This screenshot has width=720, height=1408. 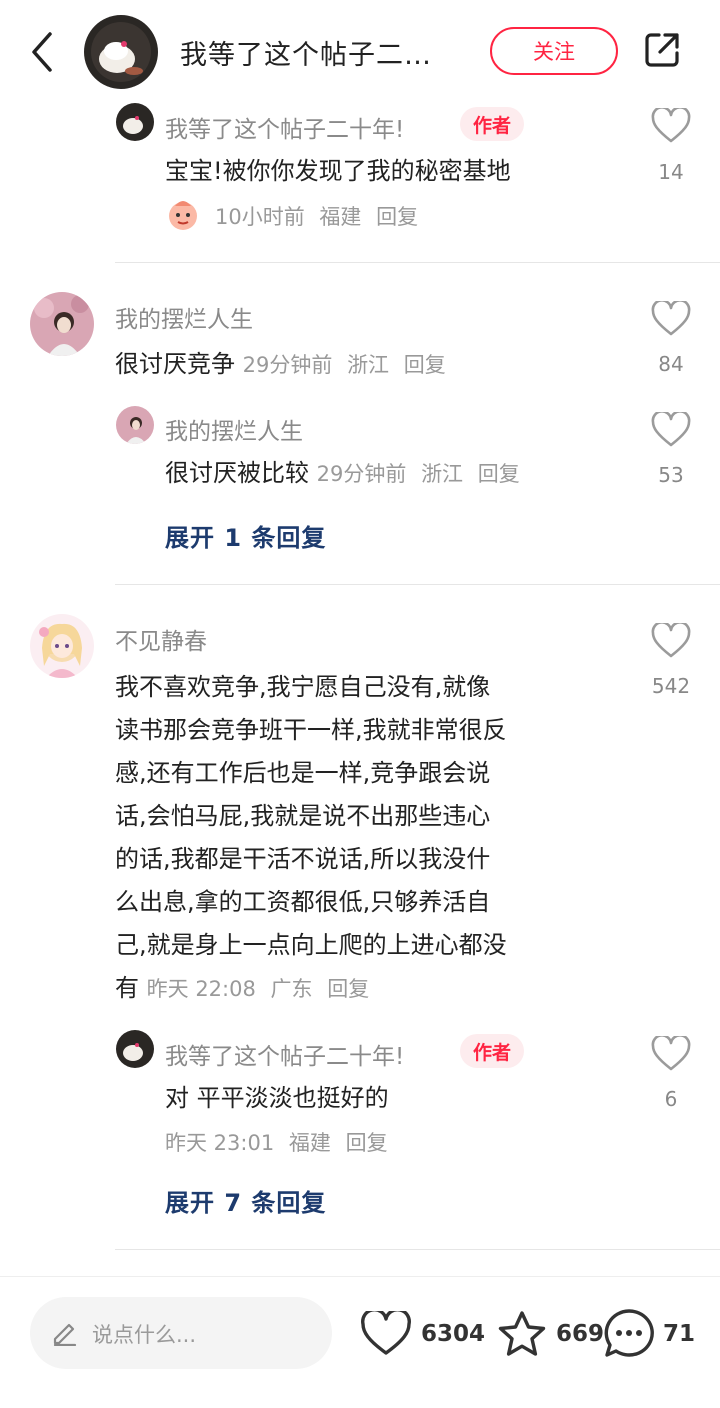 I want to click on comment-text-line: 读书那会竞争班干一样,我就非常很反, so click(x=311, y=730).